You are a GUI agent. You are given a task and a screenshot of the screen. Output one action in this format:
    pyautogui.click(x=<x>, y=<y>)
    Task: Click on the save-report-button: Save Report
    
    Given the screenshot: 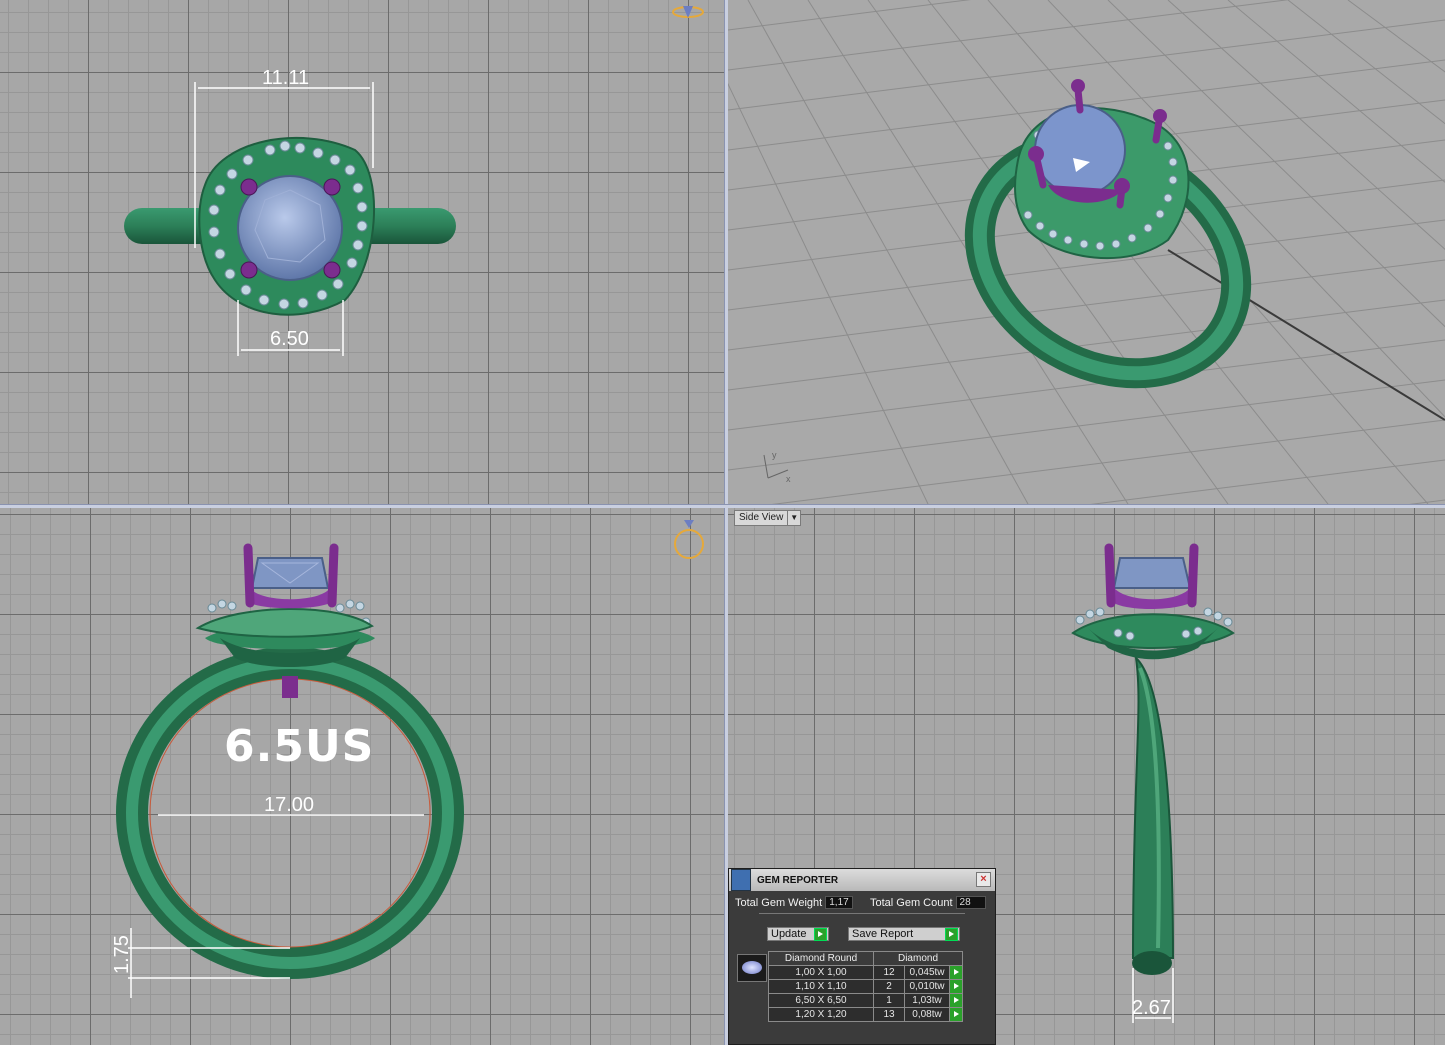 What is the action you would take?
    pyautogui.click(x=904, y=934)
    